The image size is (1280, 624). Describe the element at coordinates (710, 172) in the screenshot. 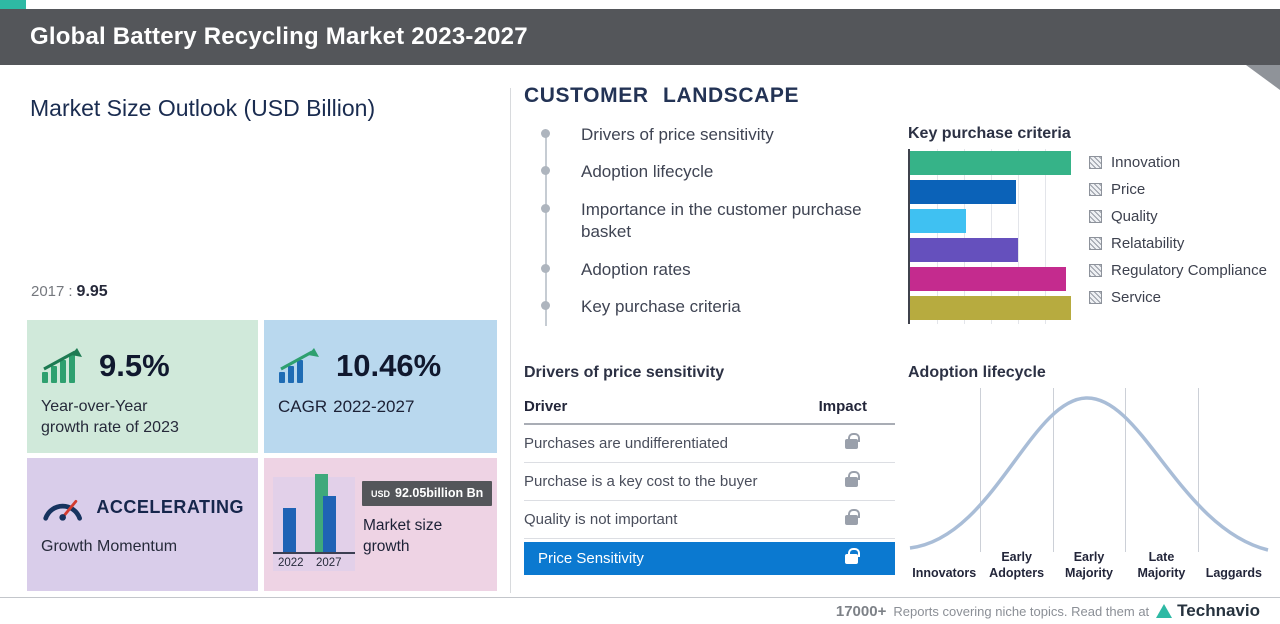

I see `landscape-item: Adoption lifecycle` at that location.